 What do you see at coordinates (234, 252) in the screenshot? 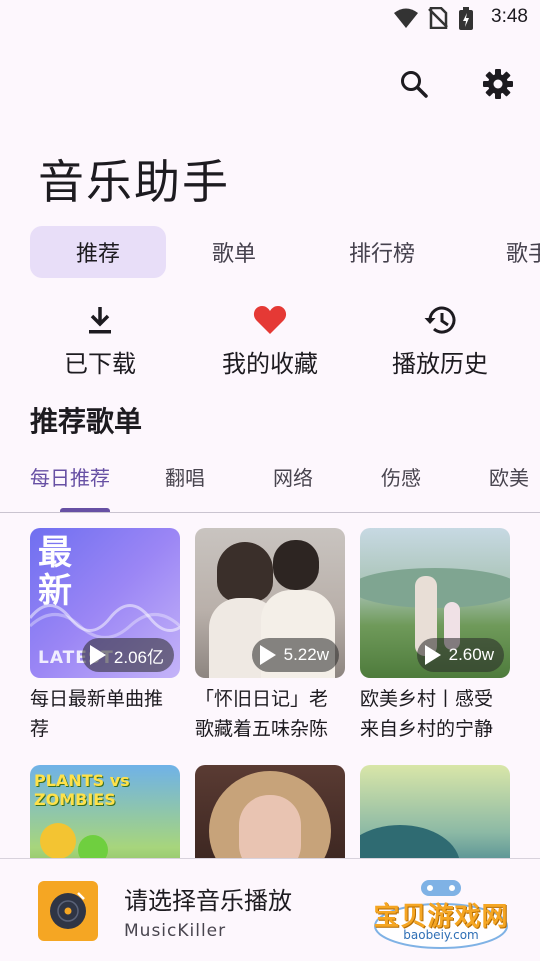
I see `tab-playlists: 歌单` at bounding box center [234, 252].